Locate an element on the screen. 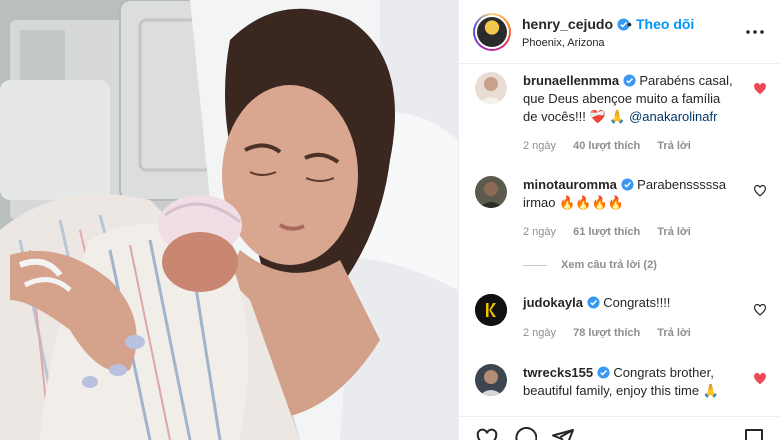 The image size is (780, 440). comment-likes: 40 lượt thích is located at coordinates (606, 146).